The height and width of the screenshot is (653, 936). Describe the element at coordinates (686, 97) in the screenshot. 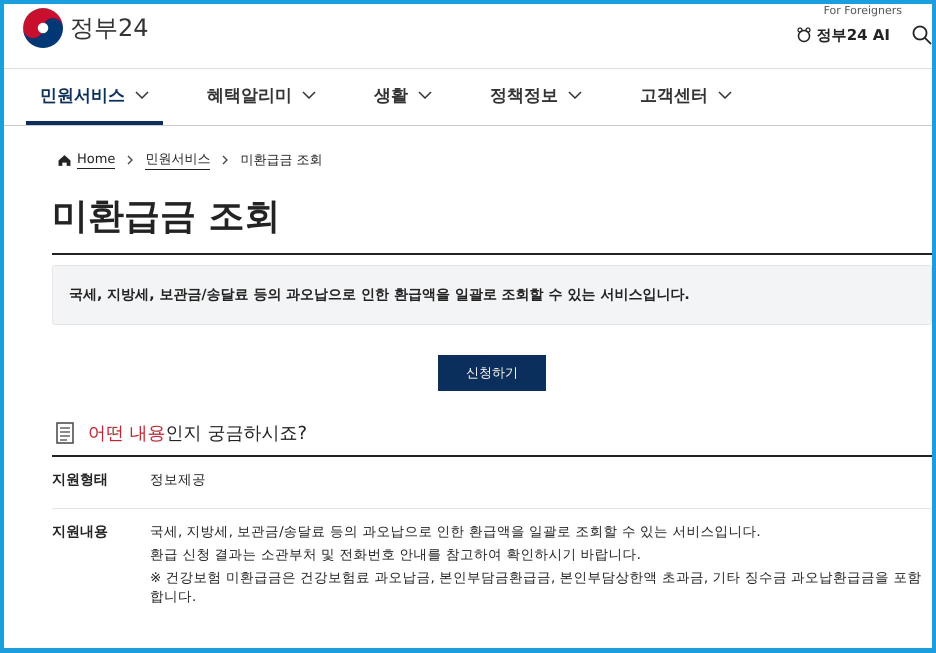

I see `nav-tab: 고객센터` at that location.